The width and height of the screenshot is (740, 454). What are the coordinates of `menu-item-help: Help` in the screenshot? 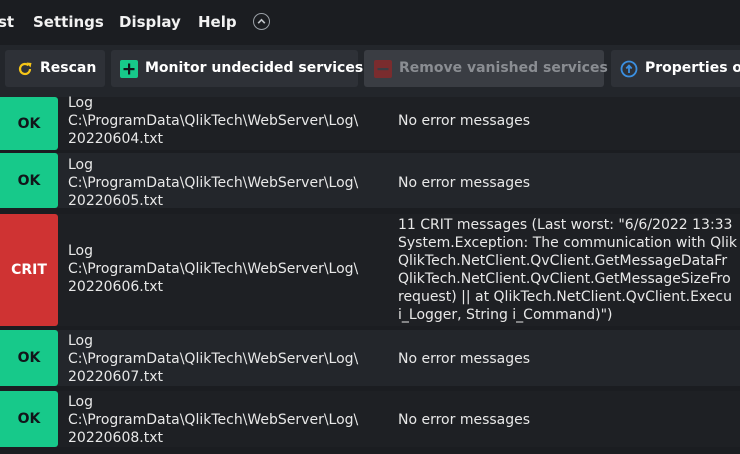 It's located at (217, 22).